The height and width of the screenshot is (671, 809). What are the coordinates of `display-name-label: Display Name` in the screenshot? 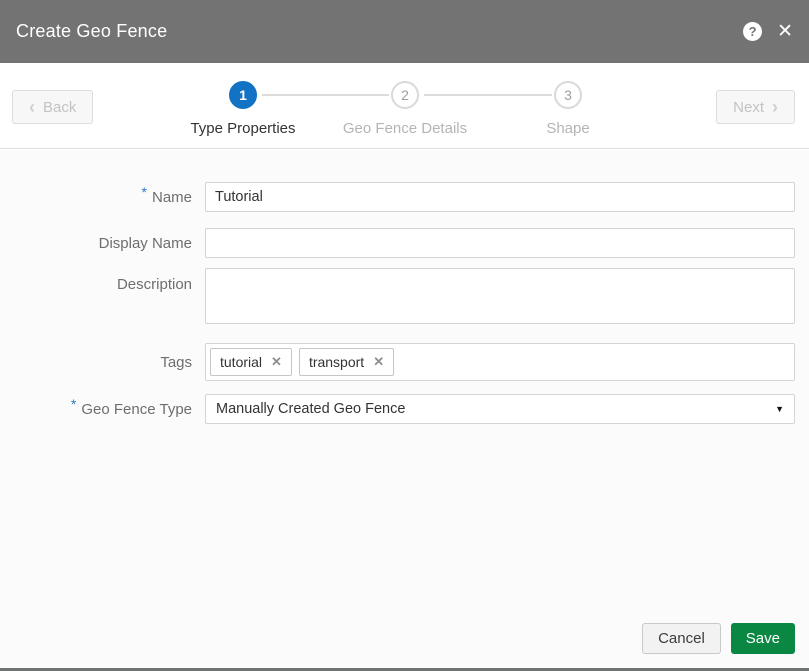 It's located at (145, 243).